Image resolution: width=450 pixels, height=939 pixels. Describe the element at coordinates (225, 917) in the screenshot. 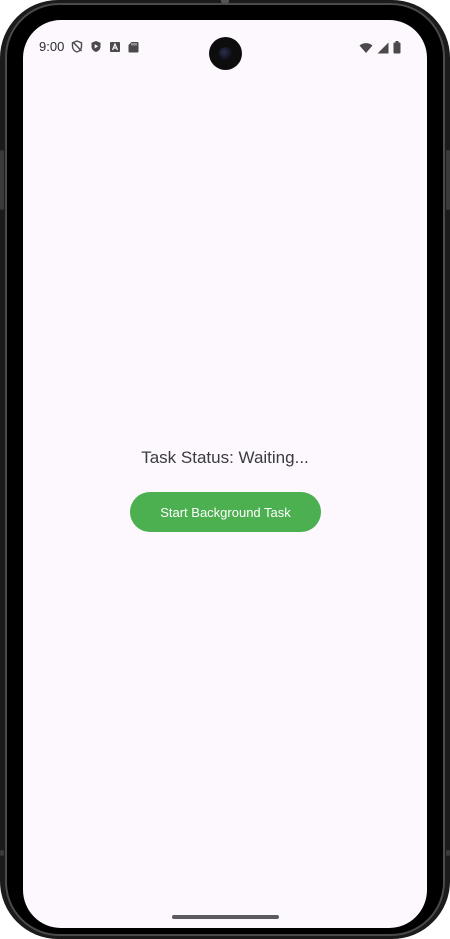

I see `home-indicator` at that location.